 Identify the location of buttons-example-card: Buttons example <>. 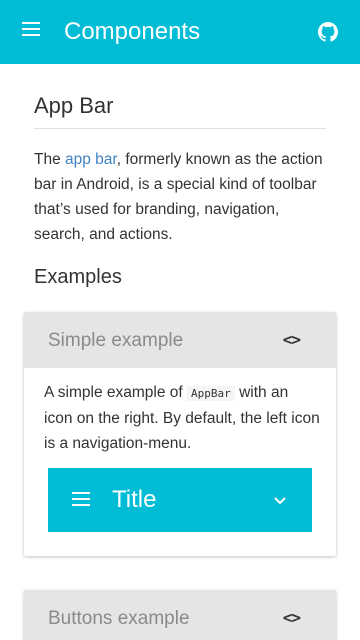
(180, 615).